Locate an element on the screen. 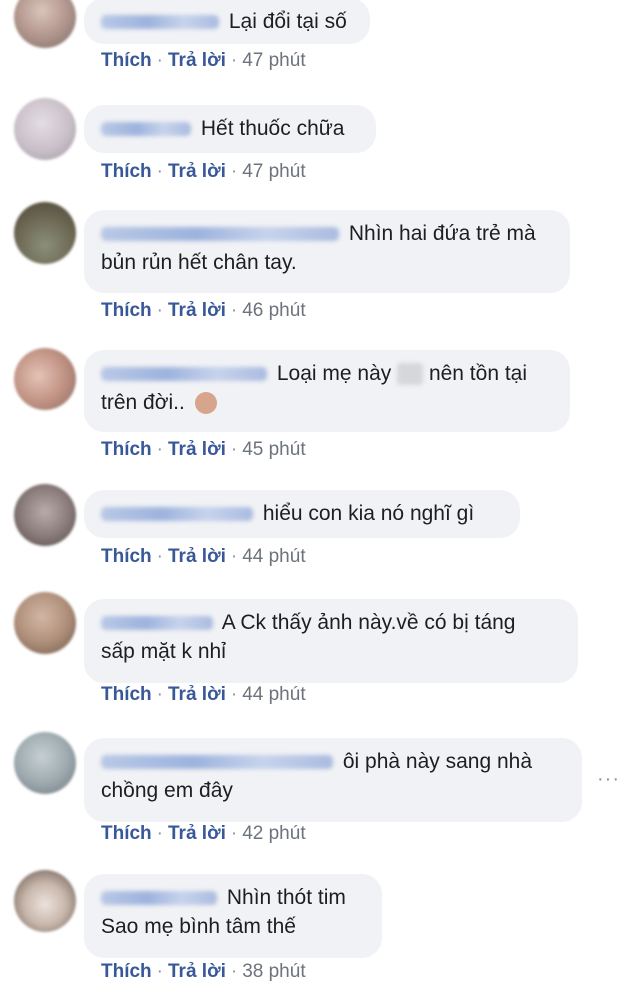 Image resolution: width=627 pixels, height=1000 pixels. more-horizontal-icon: ··· is located at coordinates (608, 779).